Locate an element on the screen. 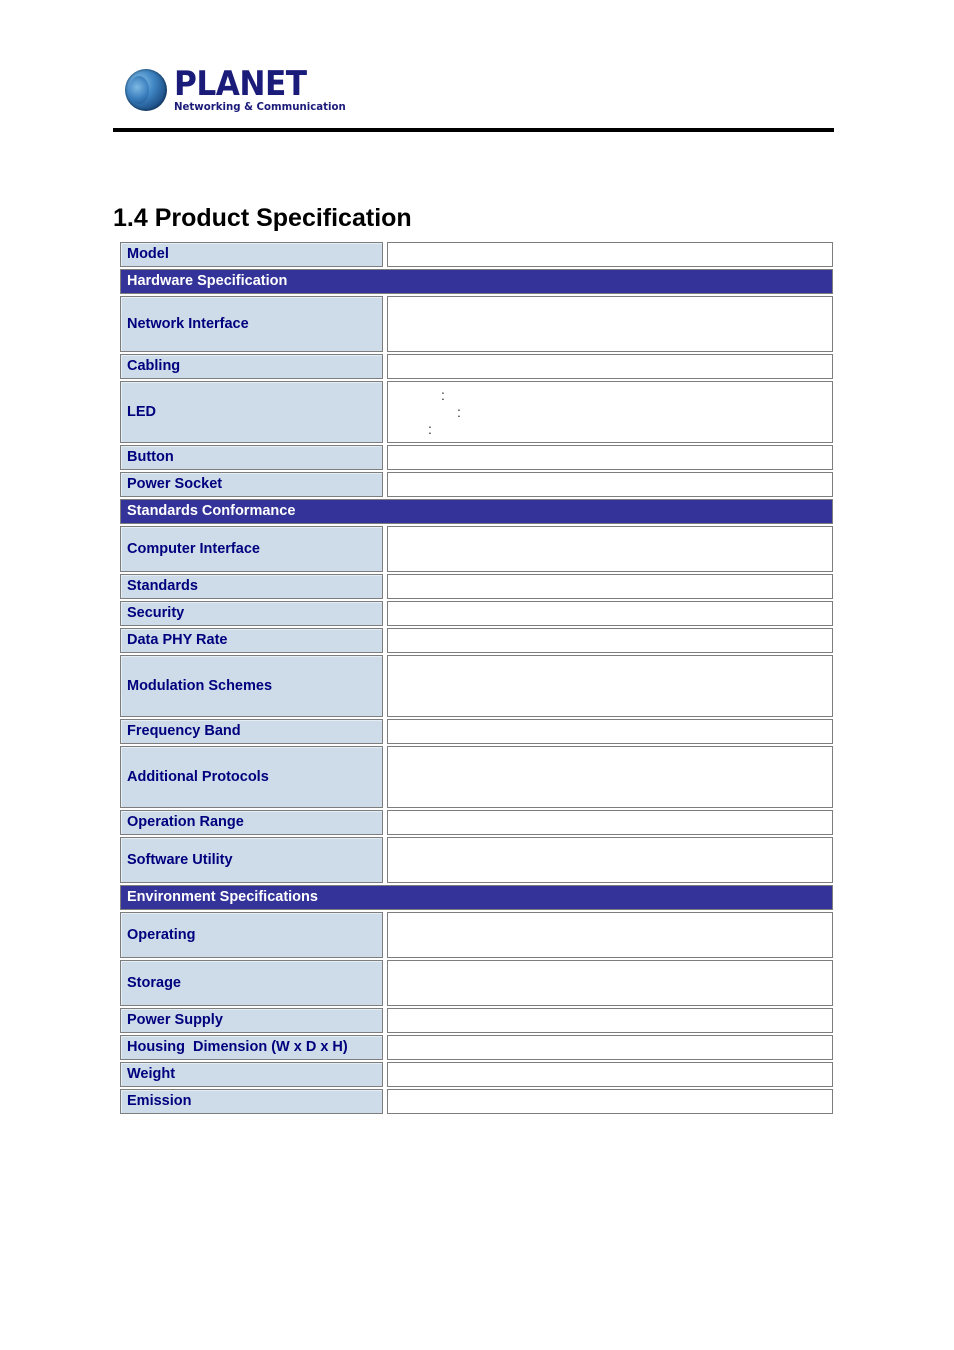 This screenshot has height=1350, width=954. section-header-label: Hardware Specification is located at coordinates (207, 281).